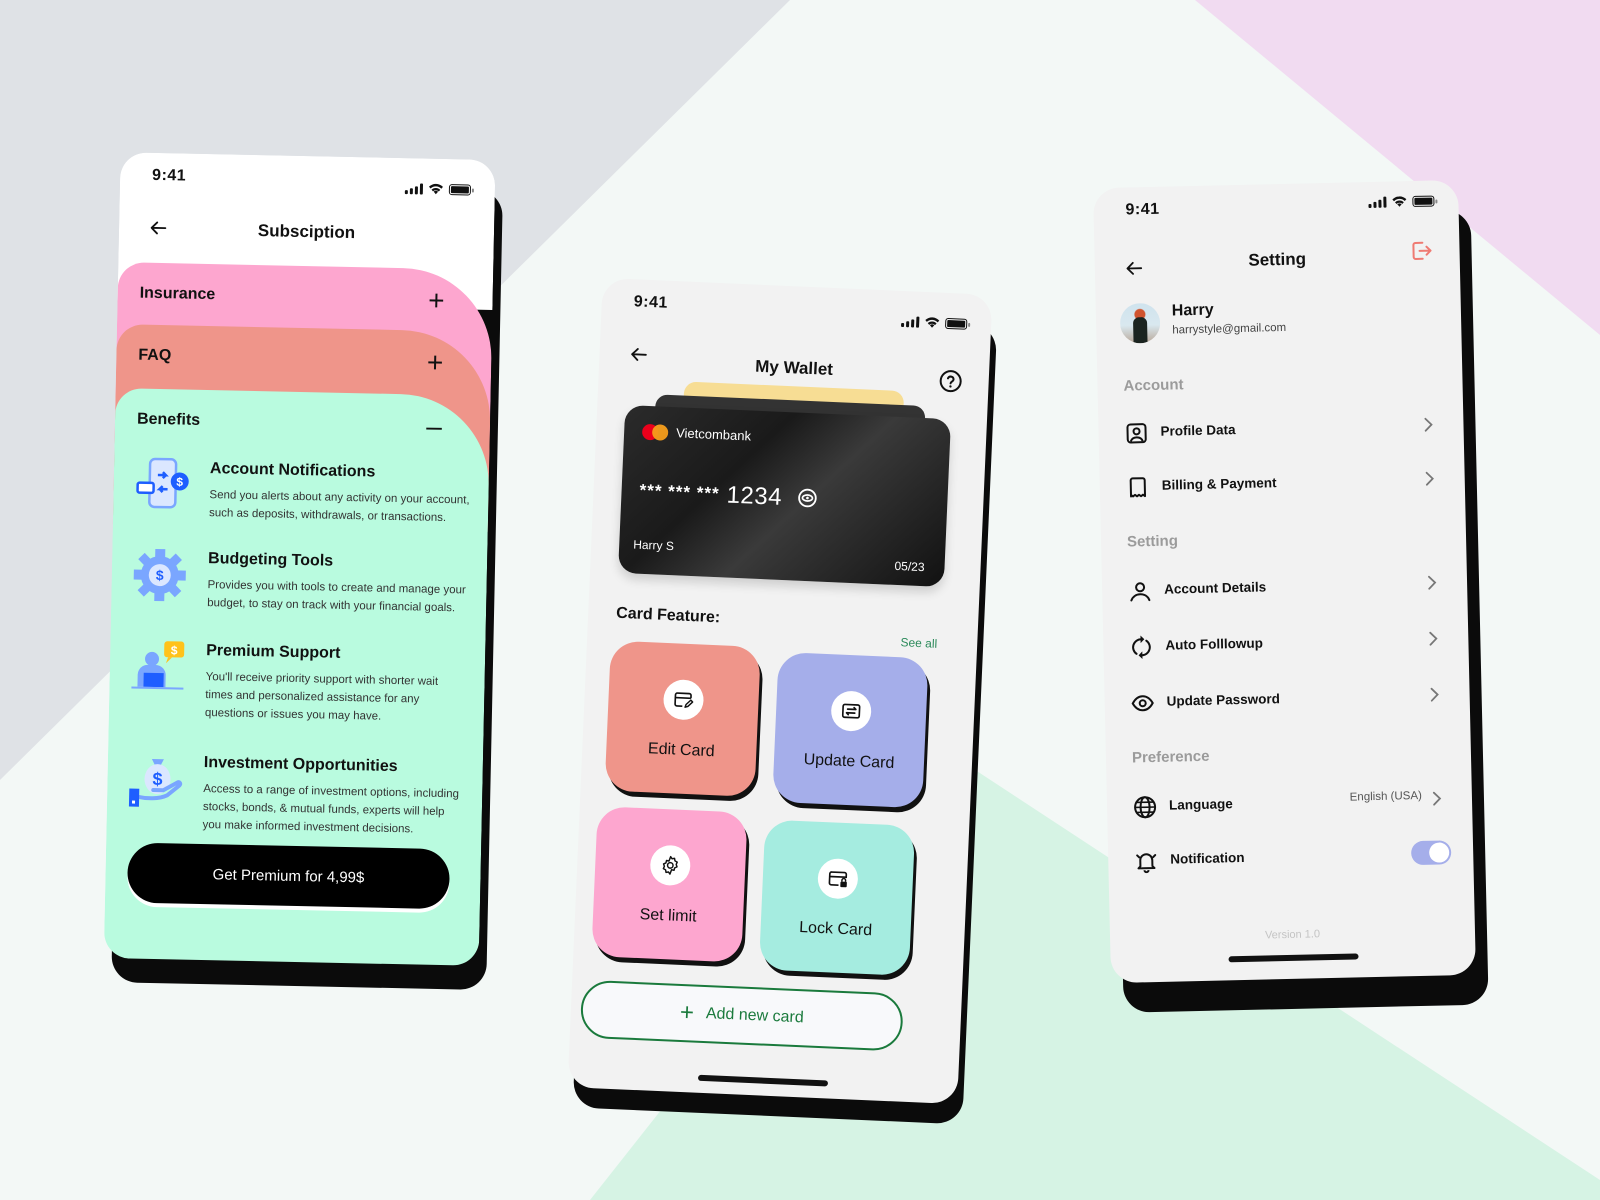 This screenshot has width=1600, height=1200. Describe the element at coordinates (155, 355) in the screenshot. I see `accordion-title: FAQ` at that location.